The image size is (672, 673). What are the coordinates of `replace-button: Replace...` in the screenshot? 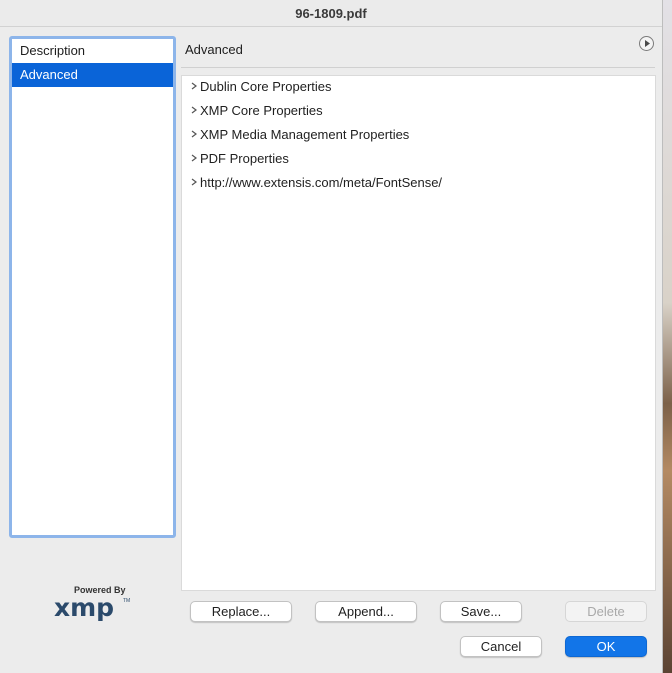 It's located at (241, 611).